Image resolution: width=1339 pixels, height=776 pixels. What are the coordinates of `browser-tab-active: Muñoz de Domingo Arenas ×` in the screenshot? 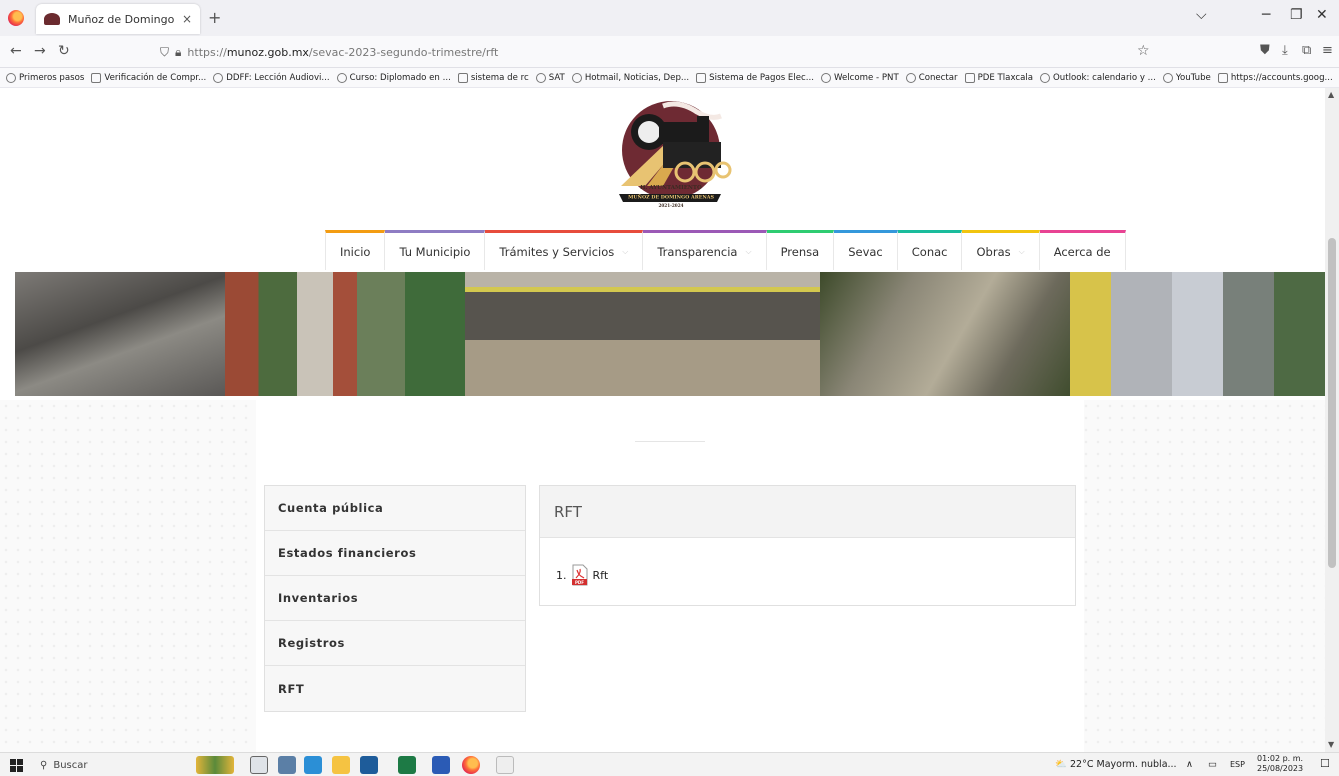 It's located at (118, 19).